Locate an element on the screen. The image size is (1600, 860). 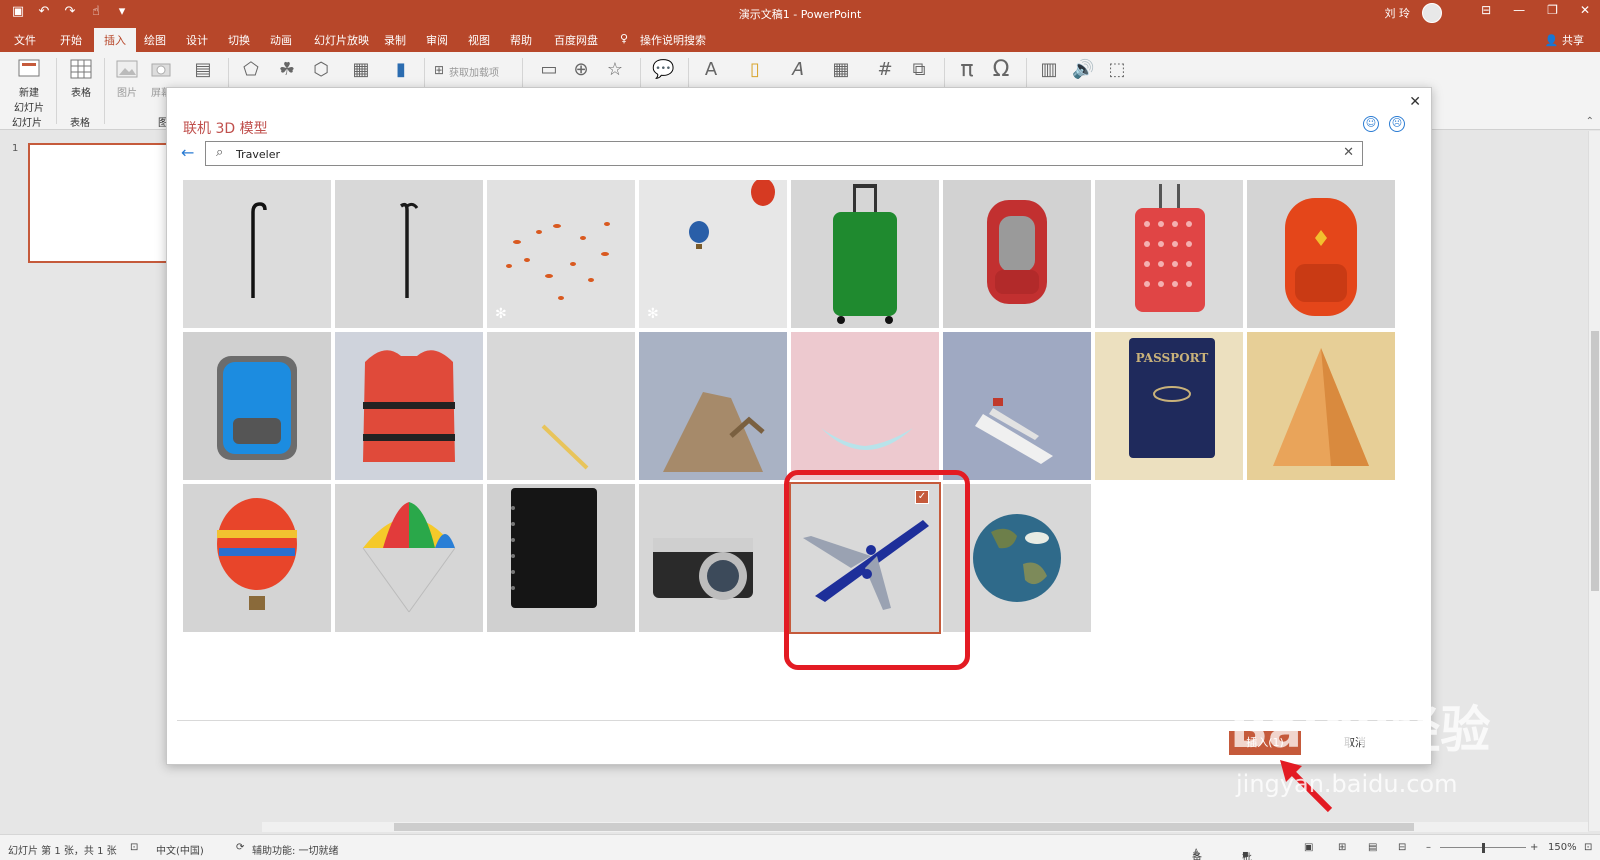
tab-animations: 动画 is located at coordinates (281, 40).